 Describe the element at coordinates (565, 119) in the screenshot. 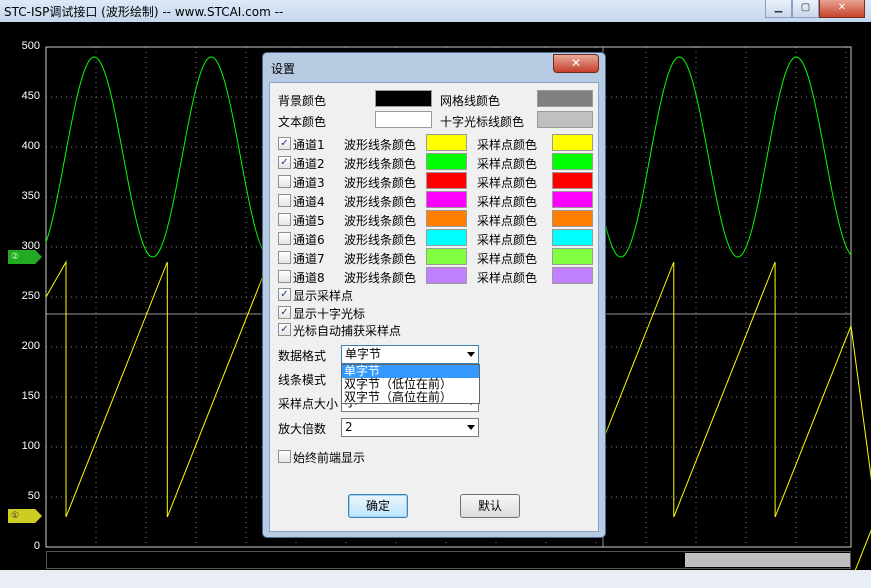

I see `crosshair-color-swatch` at that location.